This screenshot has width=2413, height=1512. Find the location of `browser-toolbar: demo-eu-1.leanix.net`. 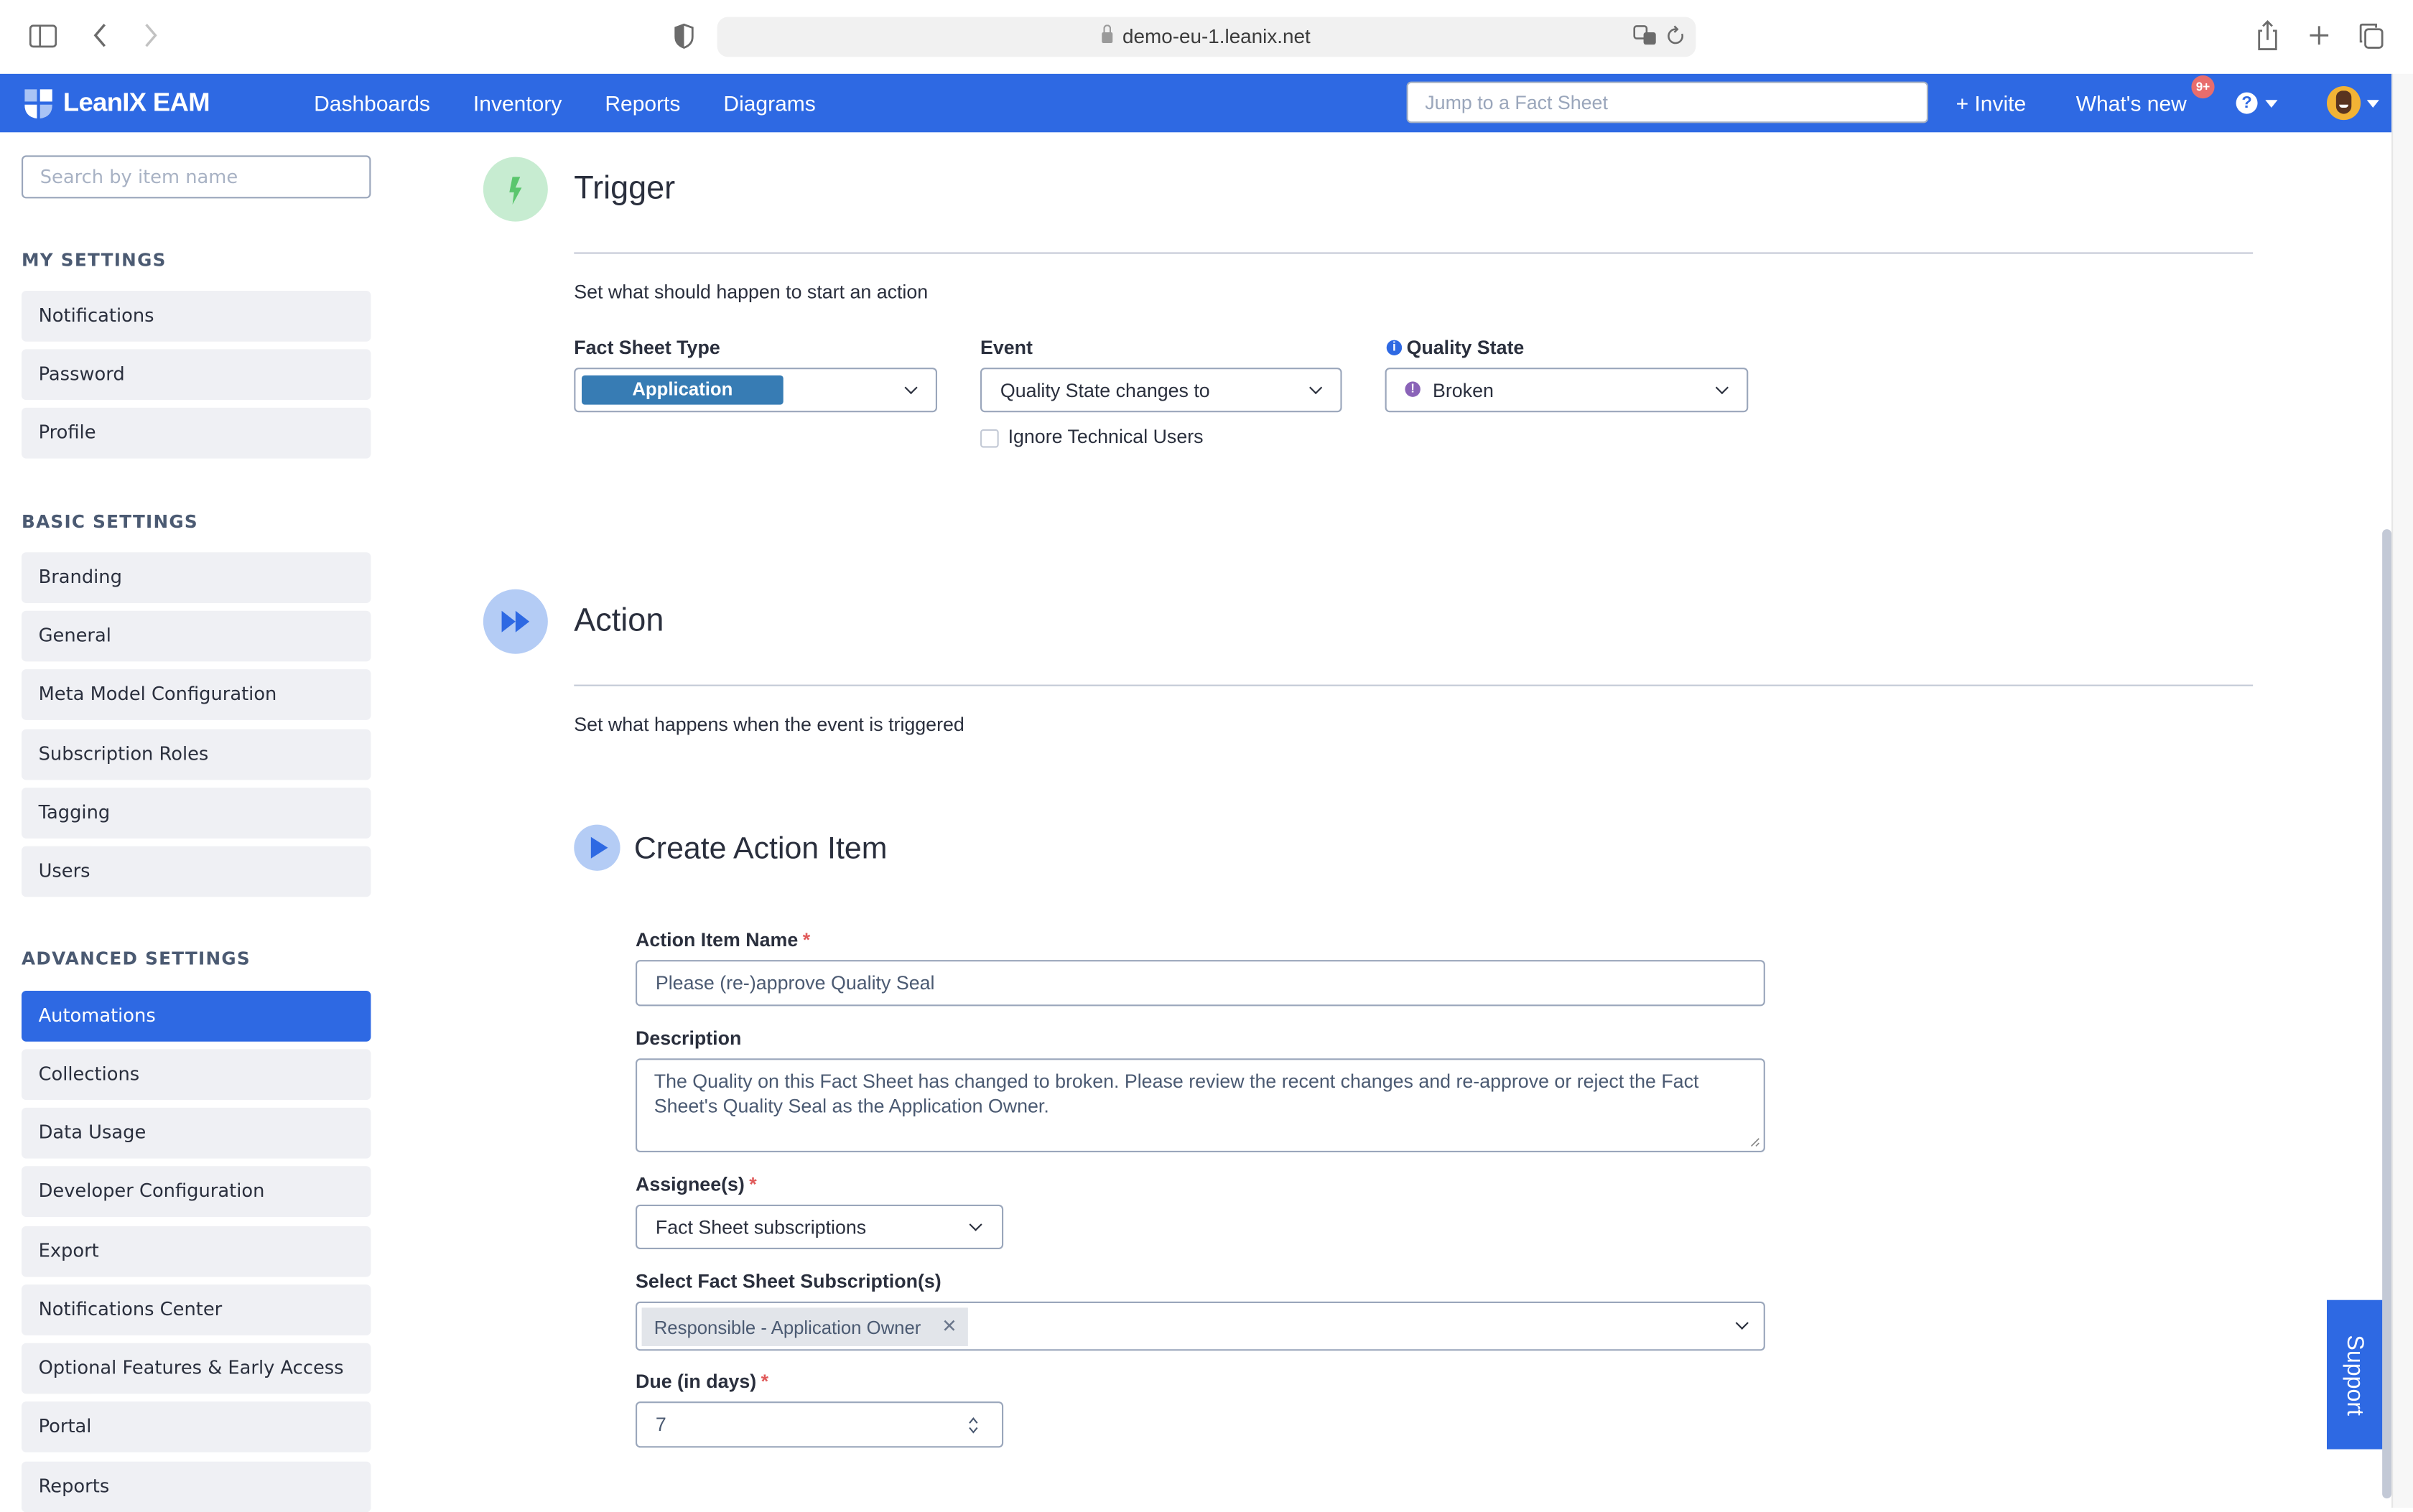

browser-toolbar: demo-eu-1.leanix.net is located at coordinates (1207, 37).